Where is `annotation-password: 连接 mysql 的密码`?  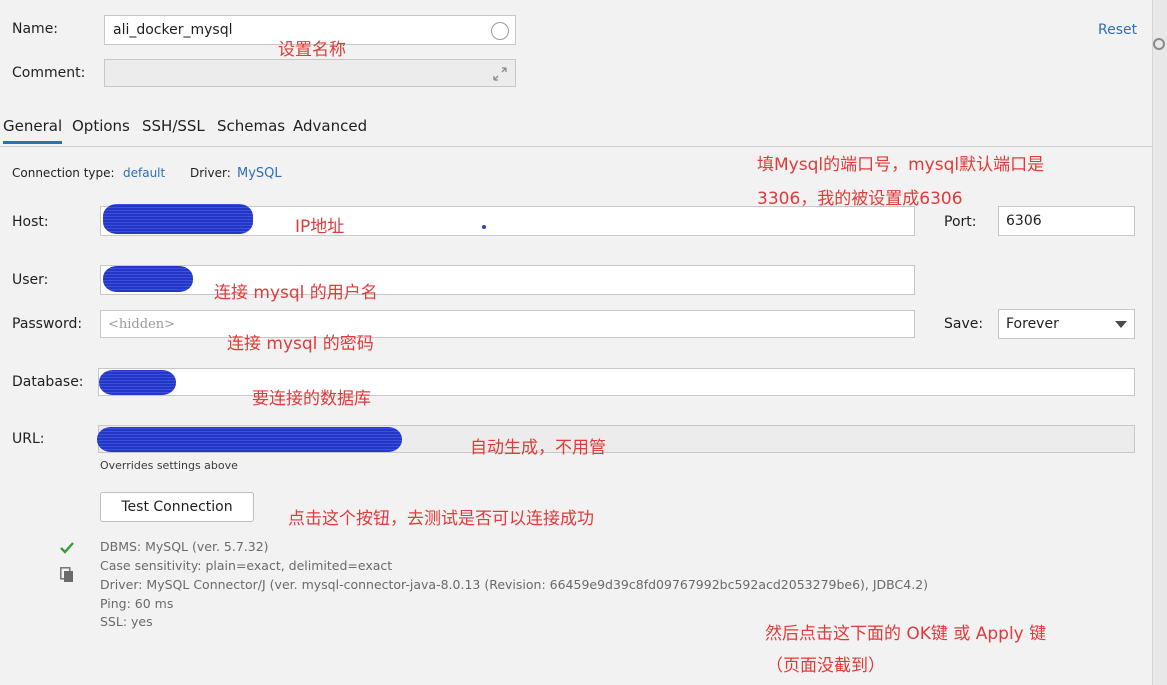 annotation-password: 连接 mysql 的密码 is located at coordinates (300, 344).